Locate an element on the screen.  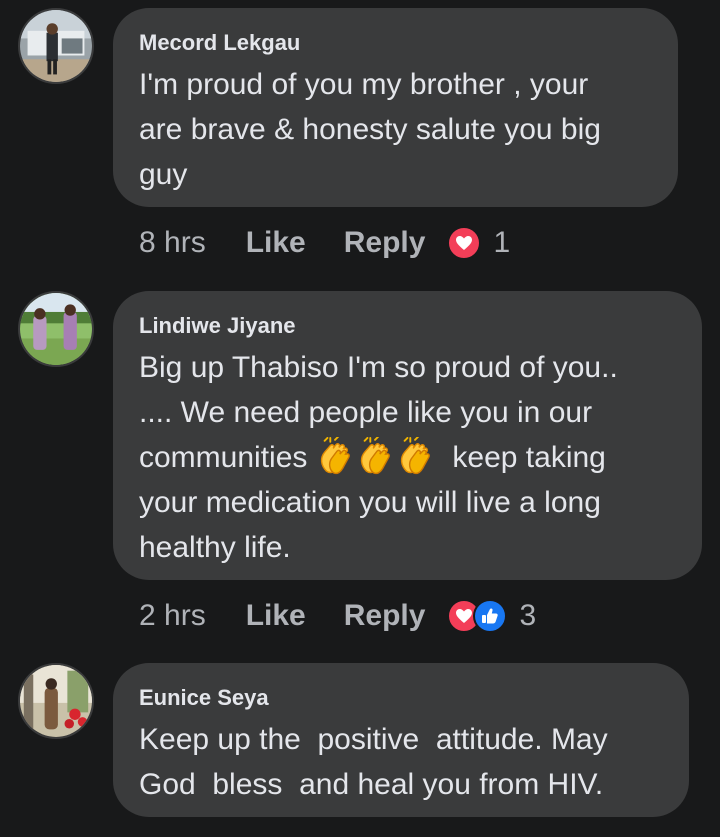
thumbs-up-icon is located at coordinates (490, 616).